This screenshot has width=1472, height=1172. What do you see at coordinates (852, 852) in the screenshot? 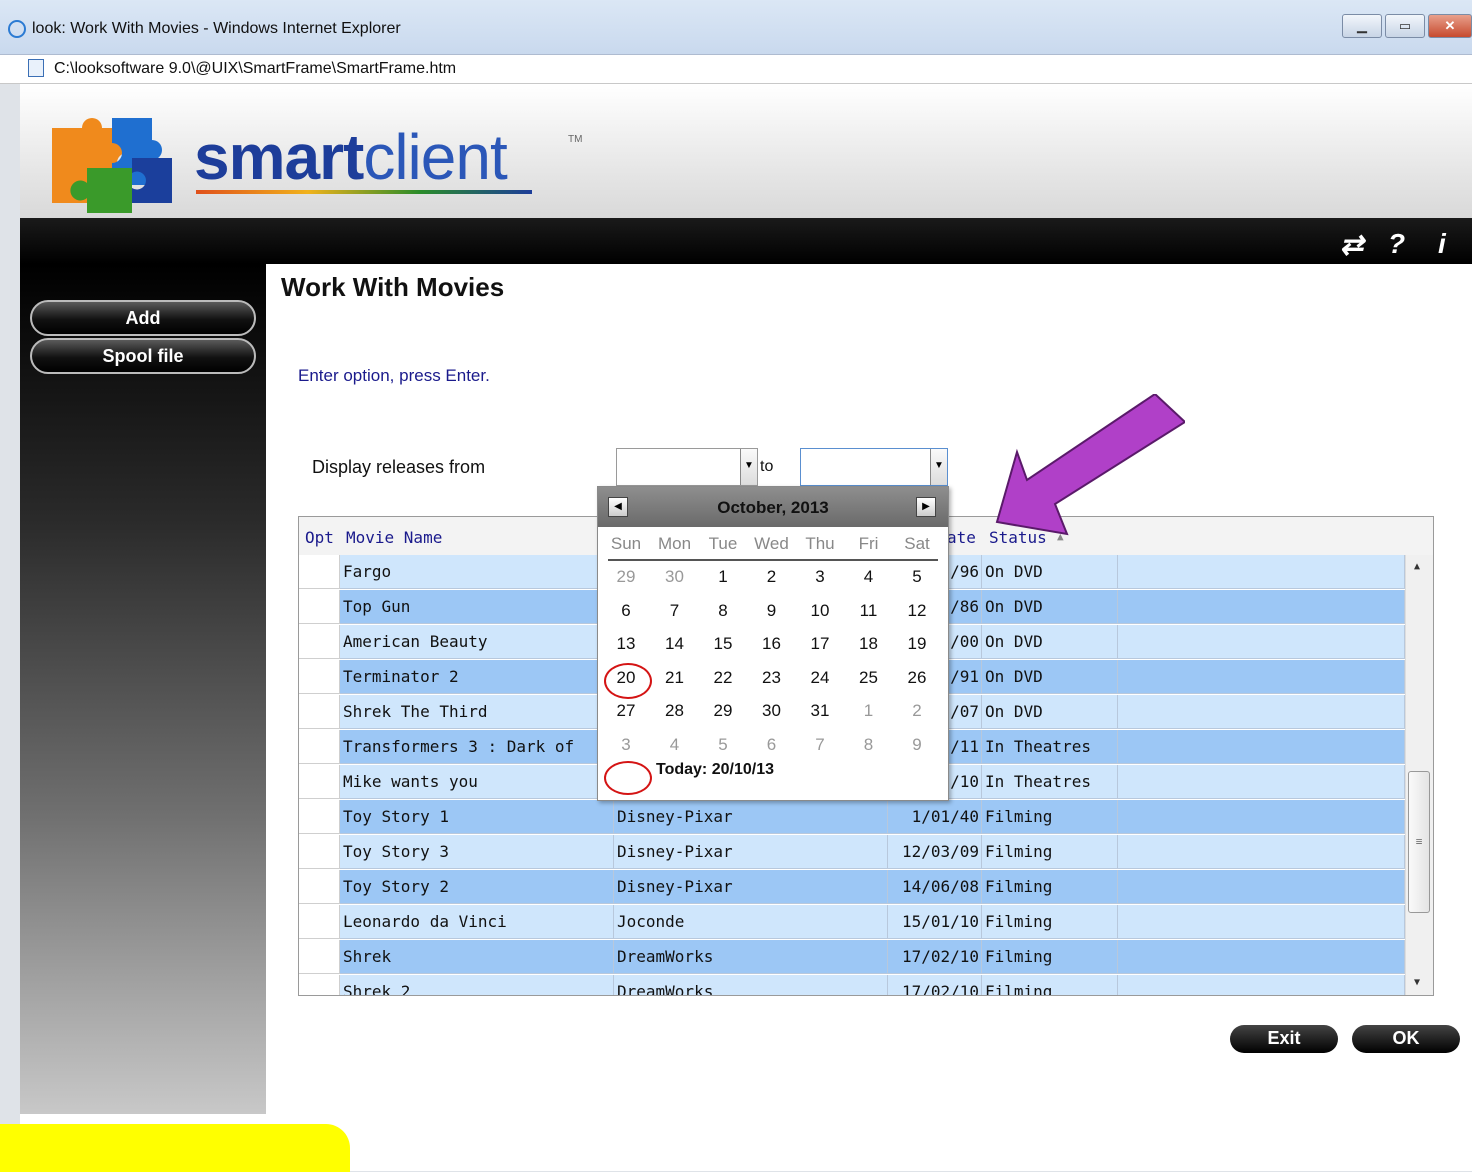
I see `table-row: Toy Story 3 Disney-Pixar 12/03/09 Filming` at bounding box center [852, 852].